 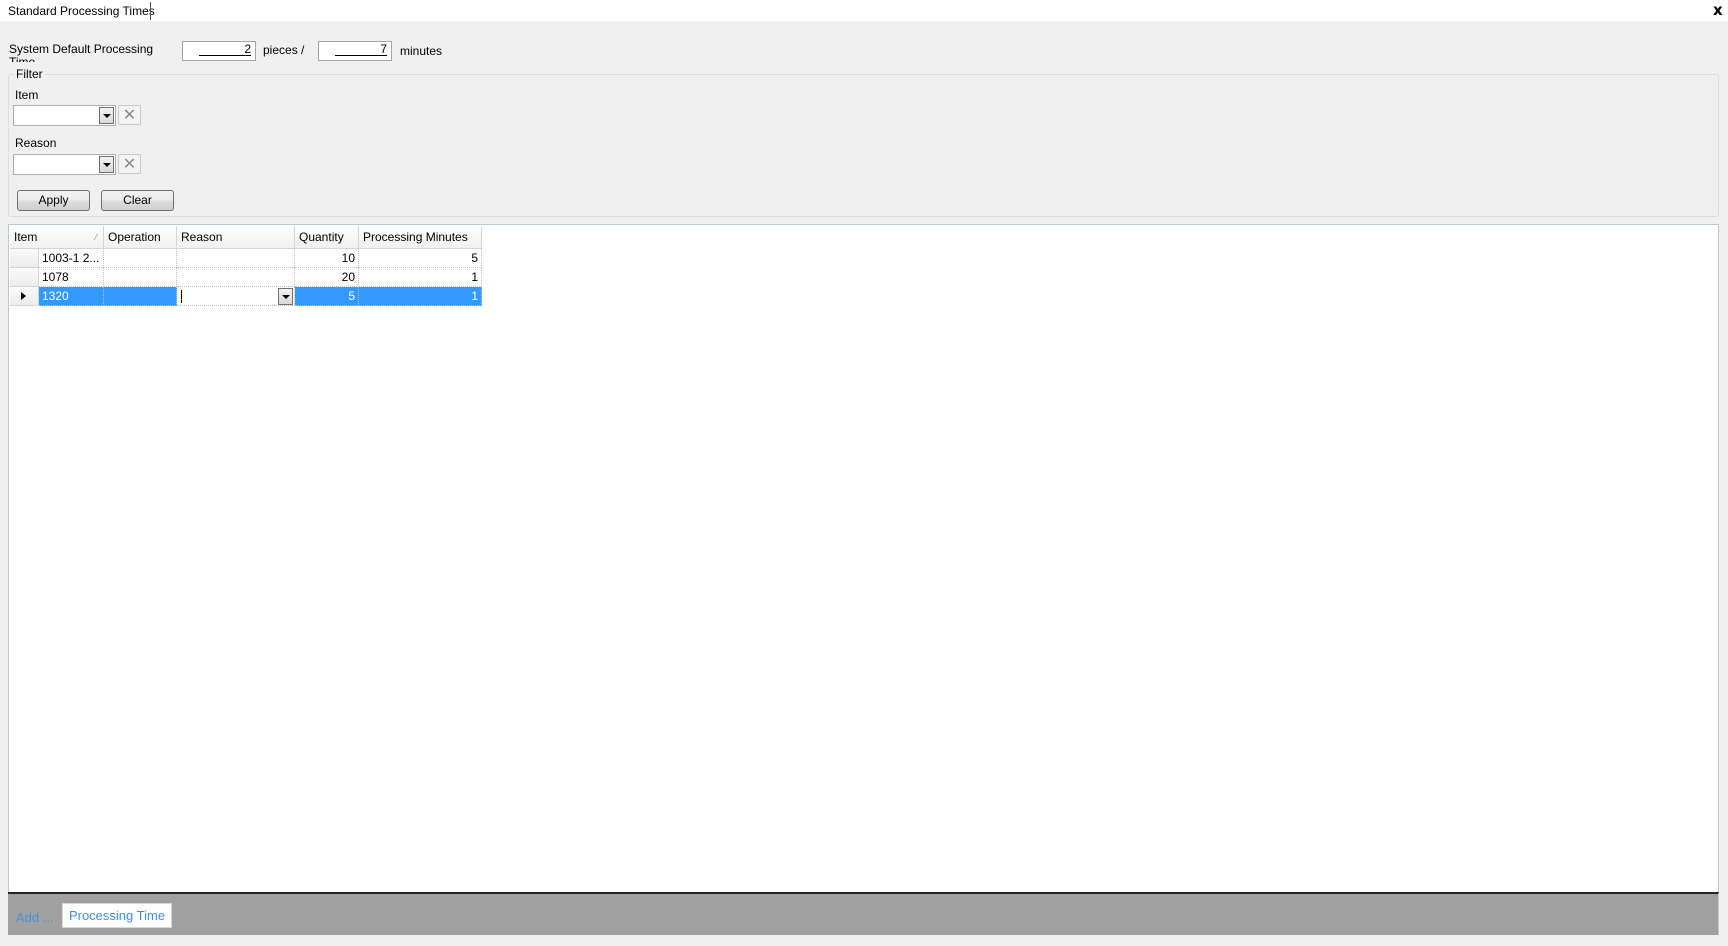 I want to click on clear-button: Clear, so click(x=137, y=200).